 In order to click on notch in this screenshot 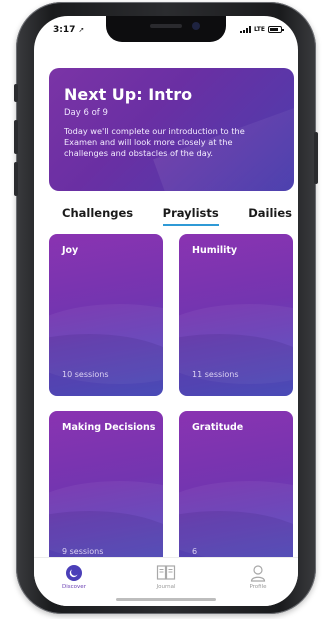, I will do `click(166, 29)`.